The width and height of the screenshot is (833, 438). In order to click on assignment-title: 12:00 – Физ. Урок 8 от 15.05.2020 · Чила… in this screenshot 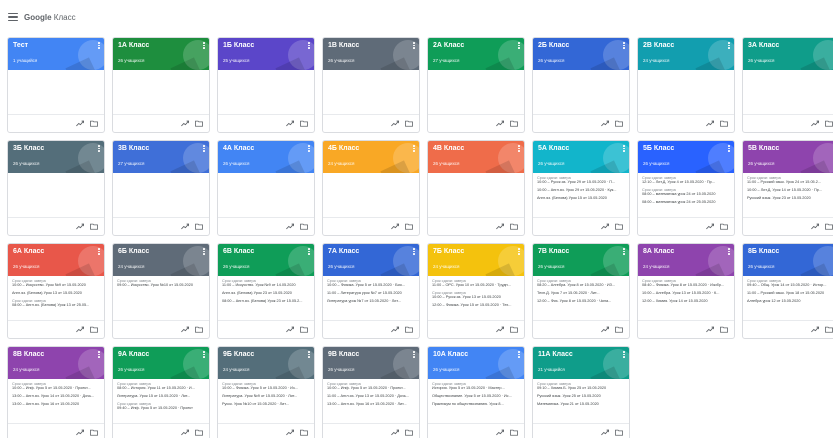, I will do `click(581, 301)`.